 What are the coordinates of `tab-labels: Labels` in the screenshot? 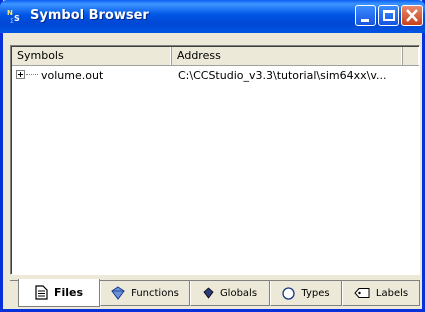 It's located at (381, 293).